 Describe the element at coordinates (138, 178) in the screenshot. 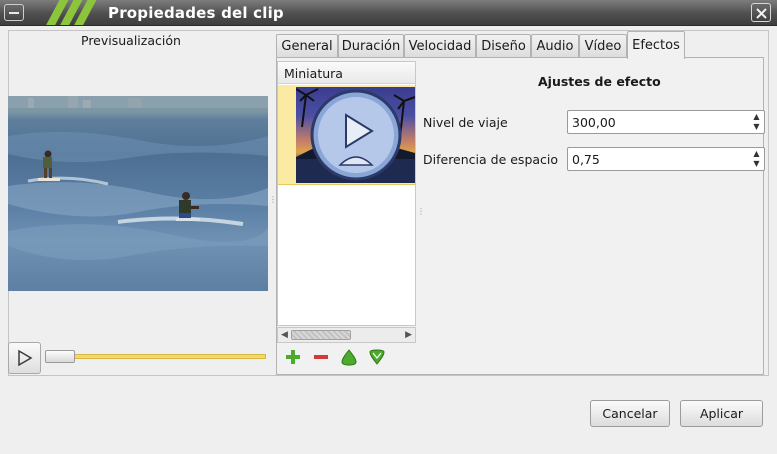

I see `surfing-preview-image` at that location.